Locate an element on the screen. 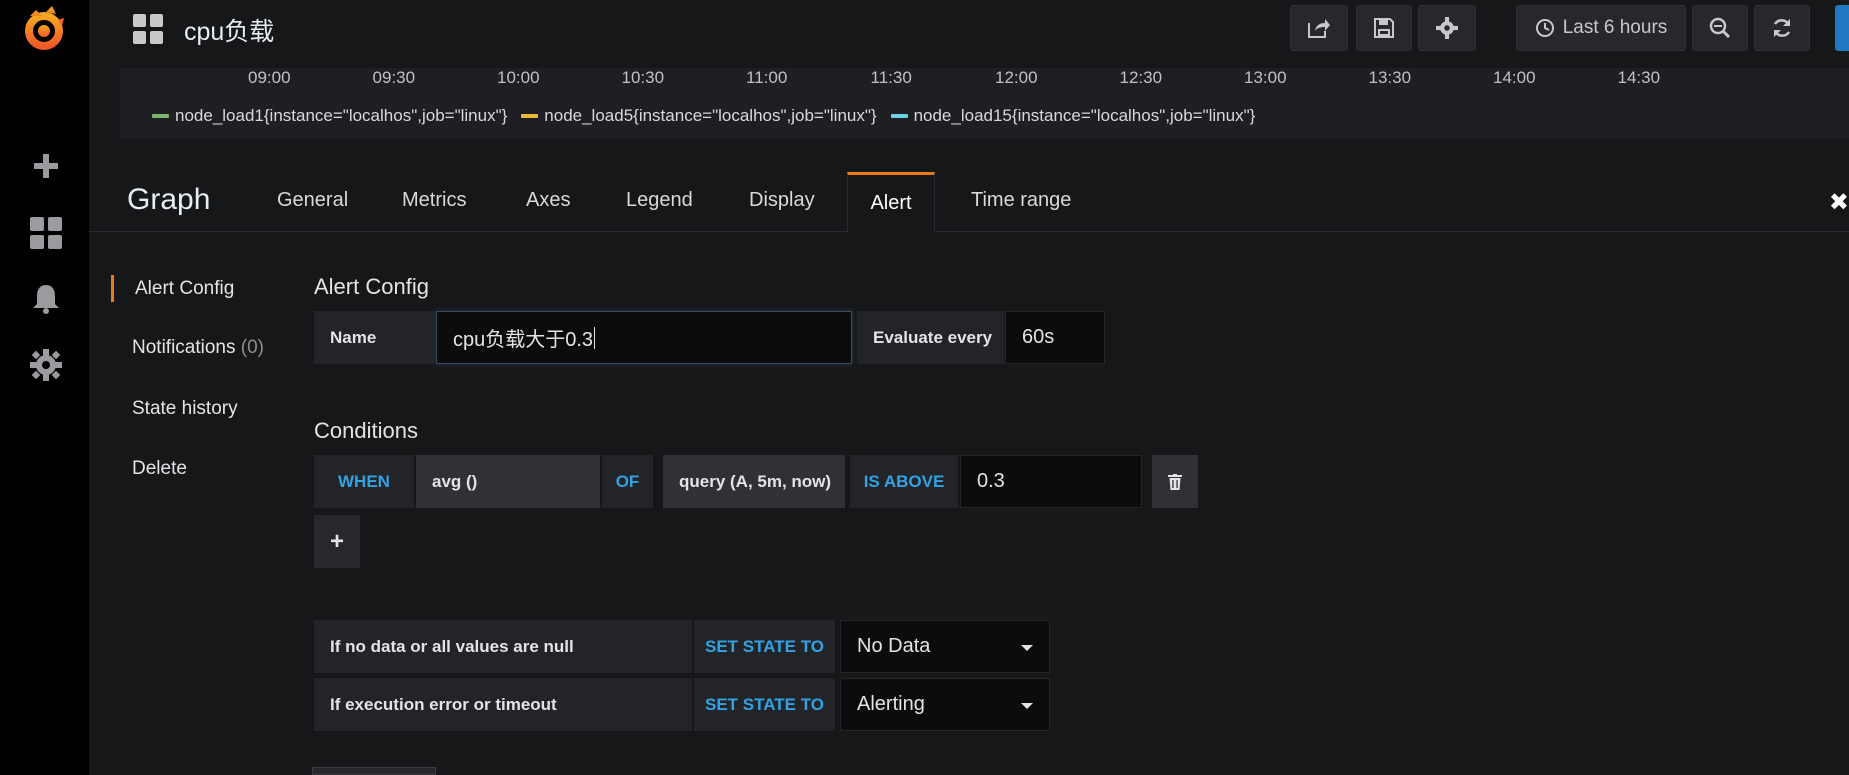 This screenshot has height=775, width=1849. dashboard-action-button is located at coordinates (1842, 28).